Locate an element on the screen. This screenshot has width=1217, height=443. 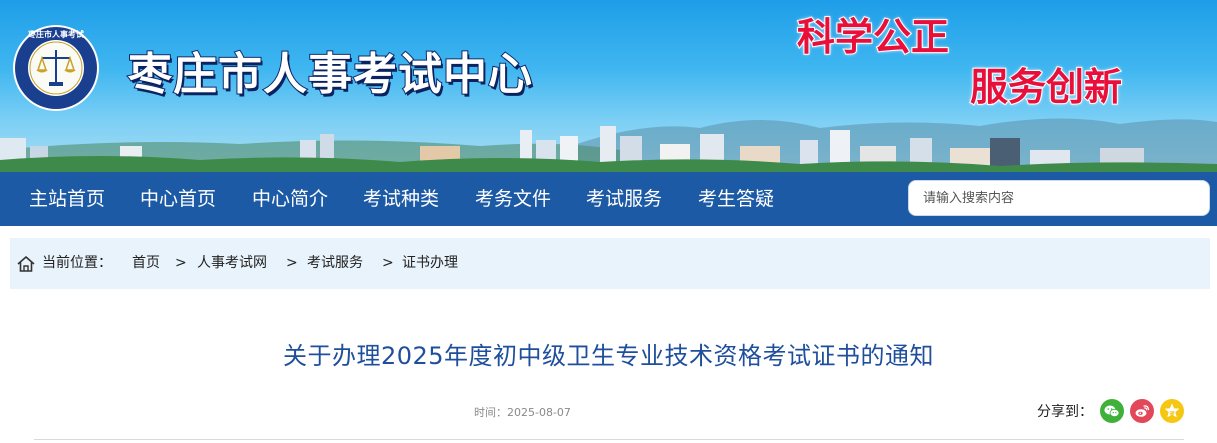
weibo-icon is located at coordinates (1142, 411).